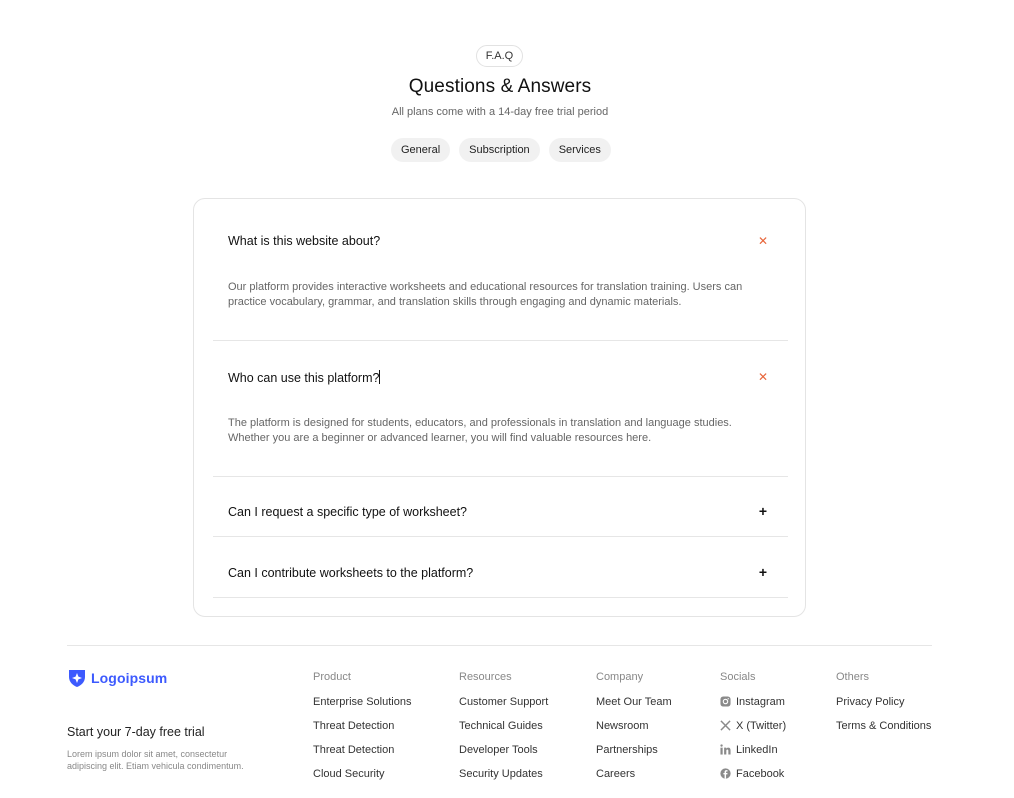 The height and width of the screenshot is (798, 1014). What do you see at coordinates (761, 726) in the screenshot?
I see `social-label: X (Twitter)` at bounding box center [761, 726].